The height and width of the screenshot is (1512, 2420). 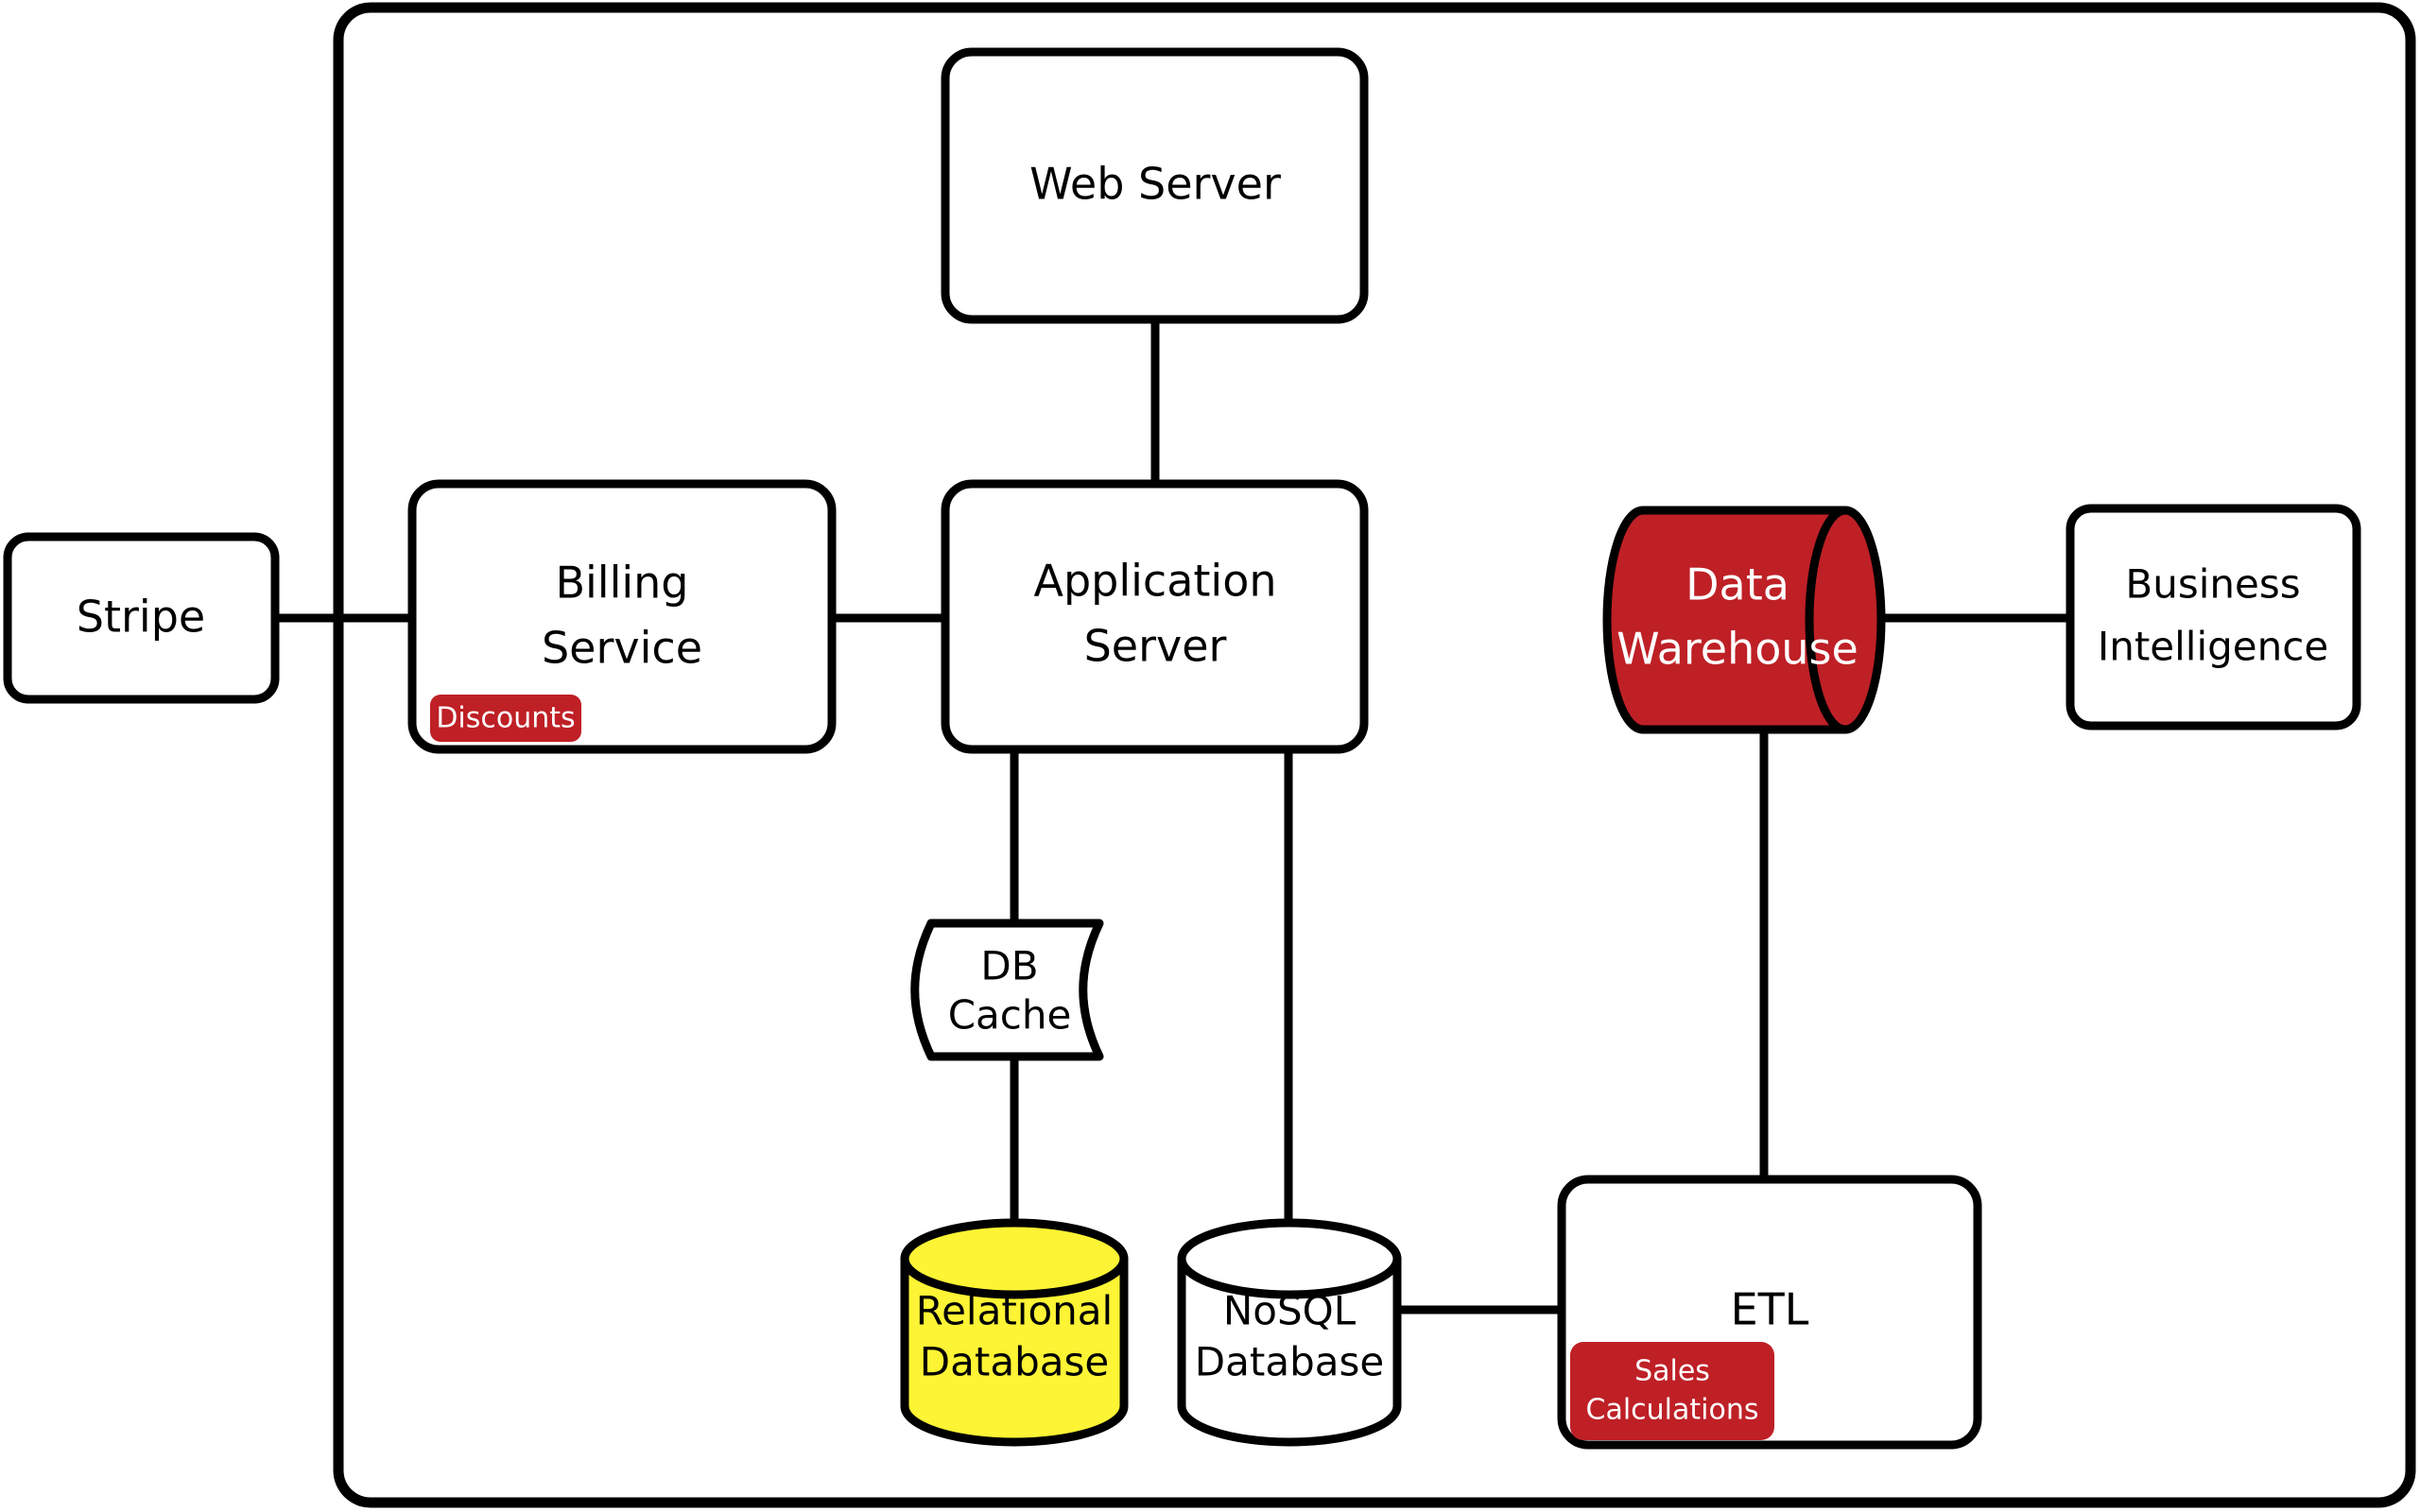 I want to click on badge-discounts-label: Discounts, so click(x=505, y=718).